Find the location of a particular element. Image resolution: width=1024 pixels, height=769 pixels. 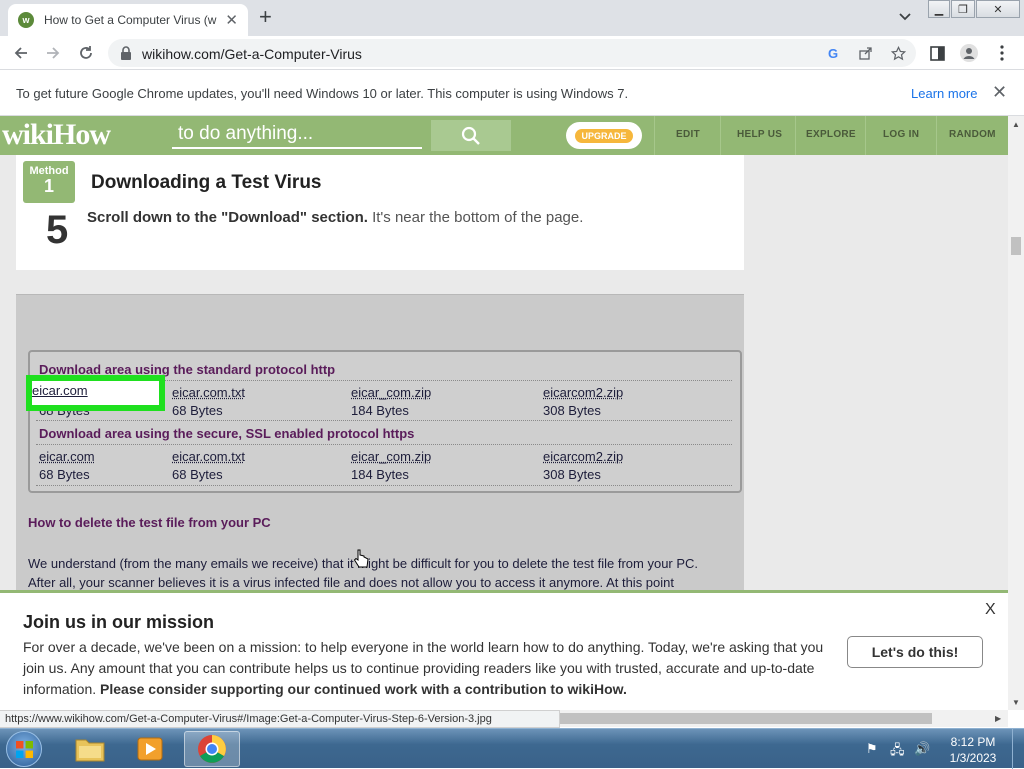

scroll-down-arrow-icon: ▼ is located at coordinates (1016, 702).